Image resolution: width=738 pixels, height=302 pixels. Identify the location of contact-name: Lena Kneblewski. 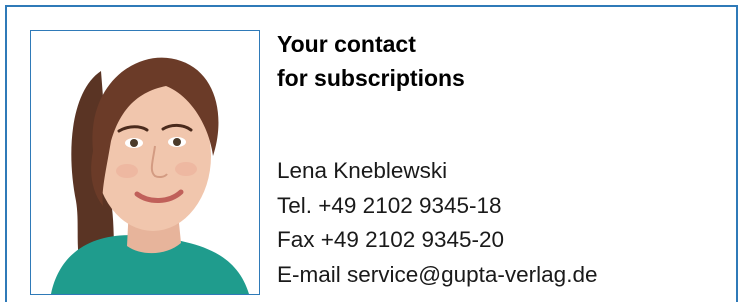
(362, 170).